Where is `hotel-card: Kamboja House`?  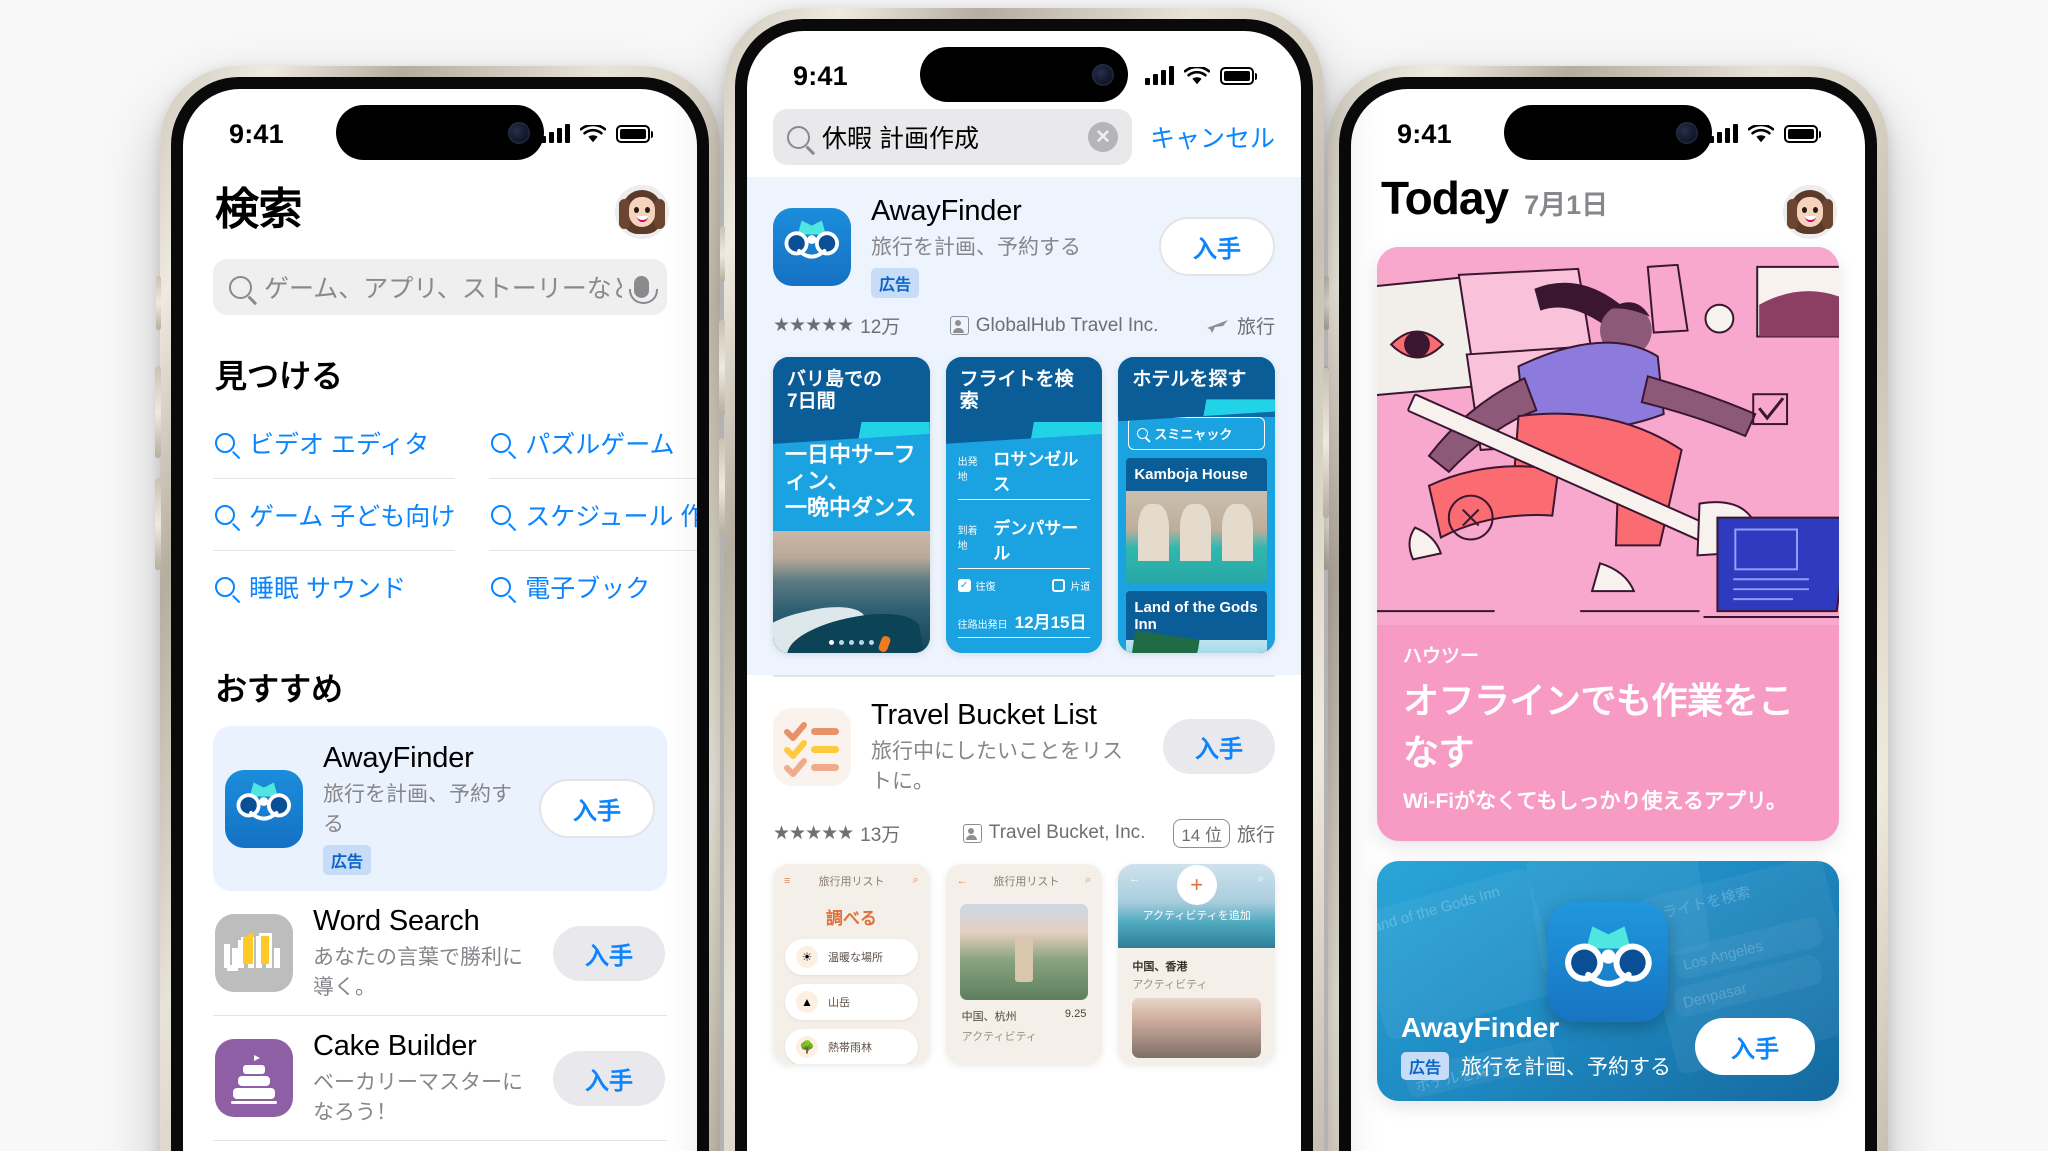 hotel-card: Kamboja House is located at coordinates (1197, 520).